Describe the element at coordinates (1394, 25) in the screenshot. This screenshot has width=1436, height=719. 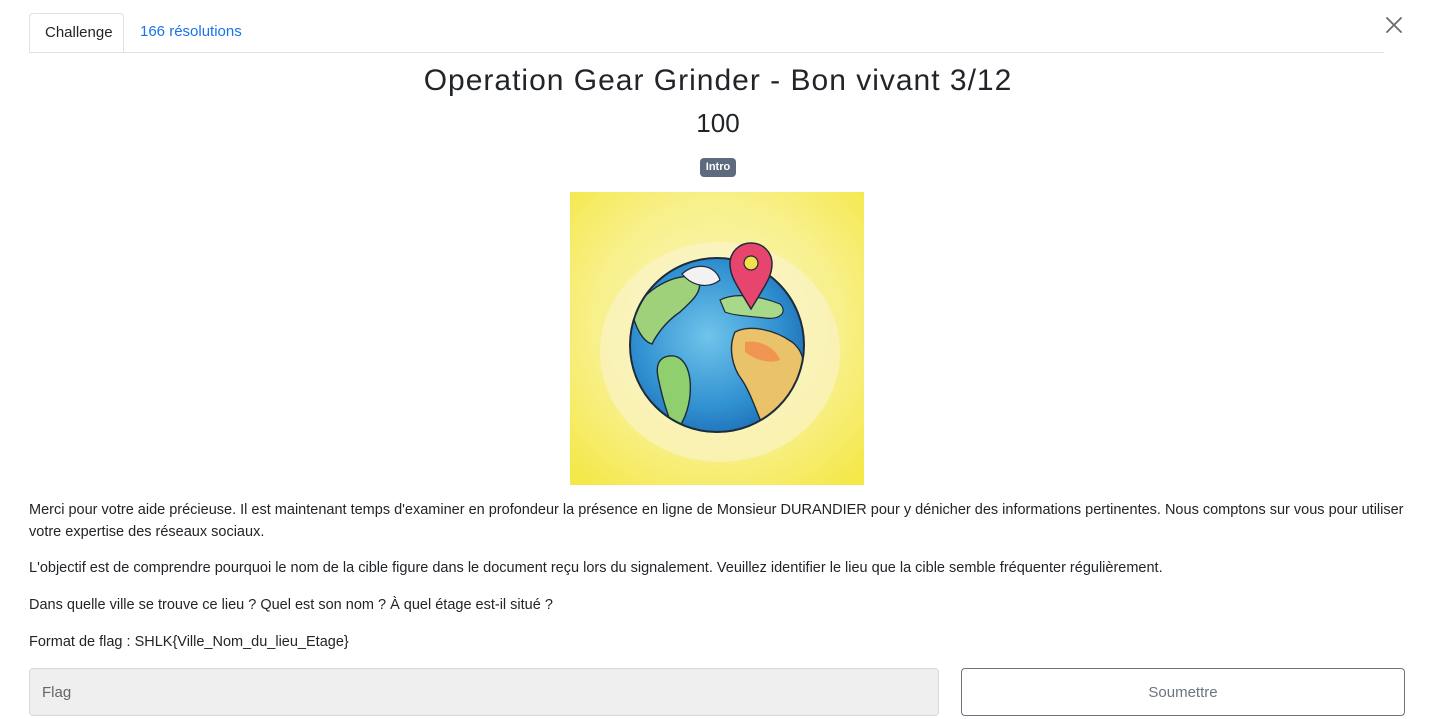
I see `close-icon` at that location.